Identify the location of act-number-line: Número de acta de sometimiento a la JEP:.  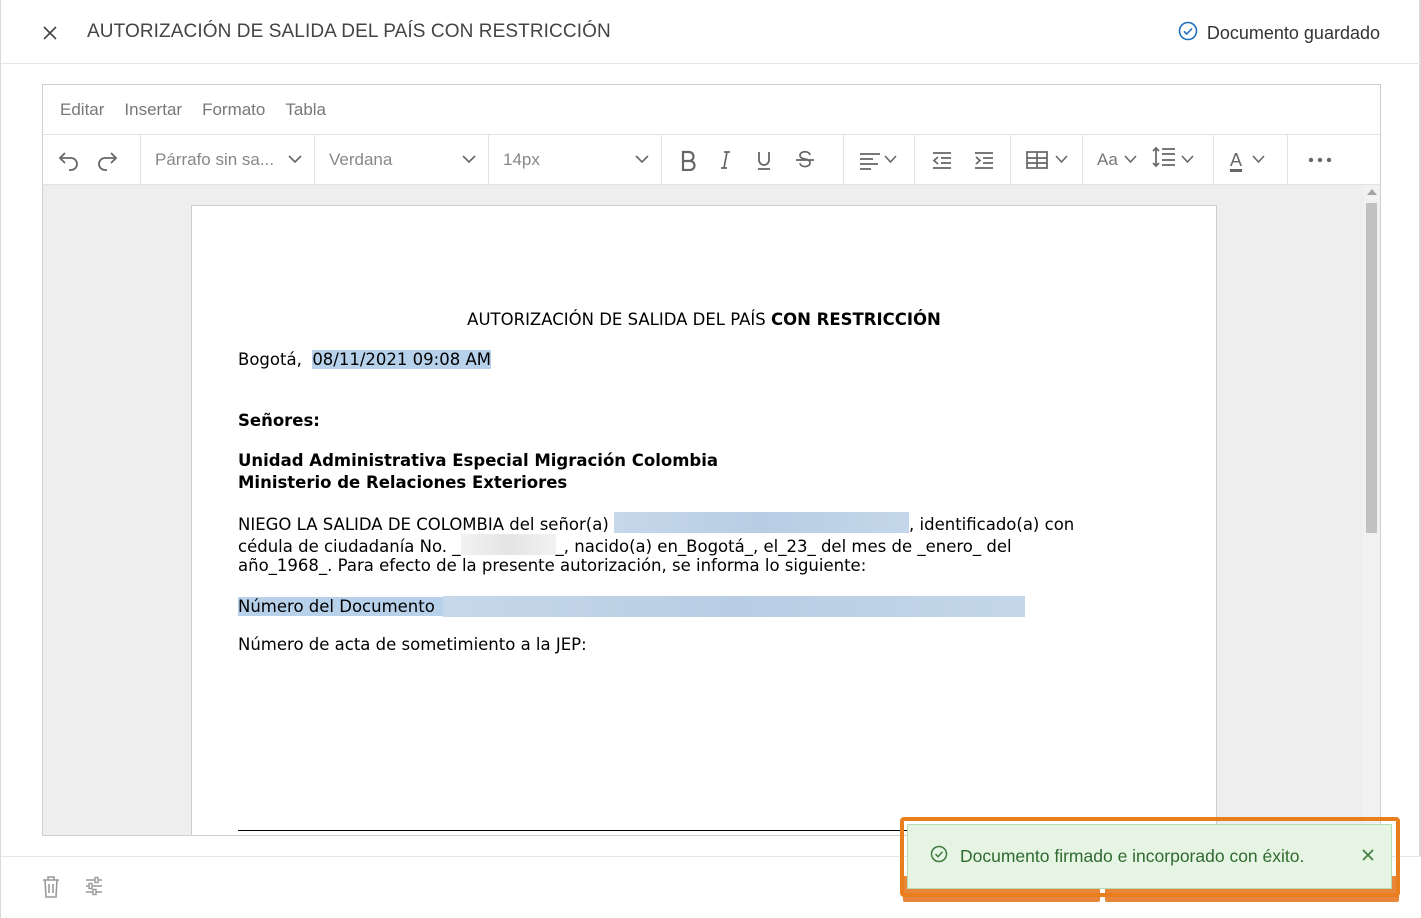
(412, 644).